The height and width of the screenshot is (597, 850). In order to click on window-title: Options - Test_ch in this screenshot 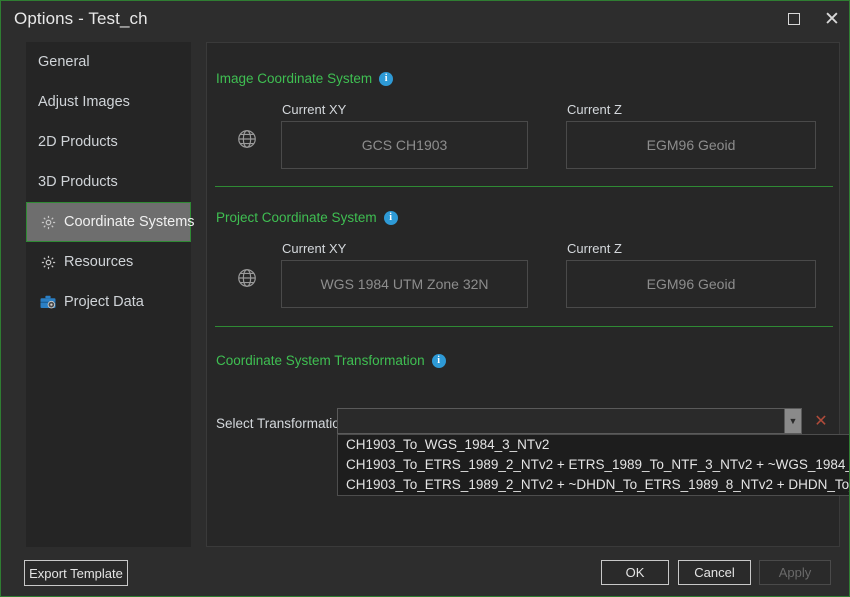, I will do `click(81, 18)`.